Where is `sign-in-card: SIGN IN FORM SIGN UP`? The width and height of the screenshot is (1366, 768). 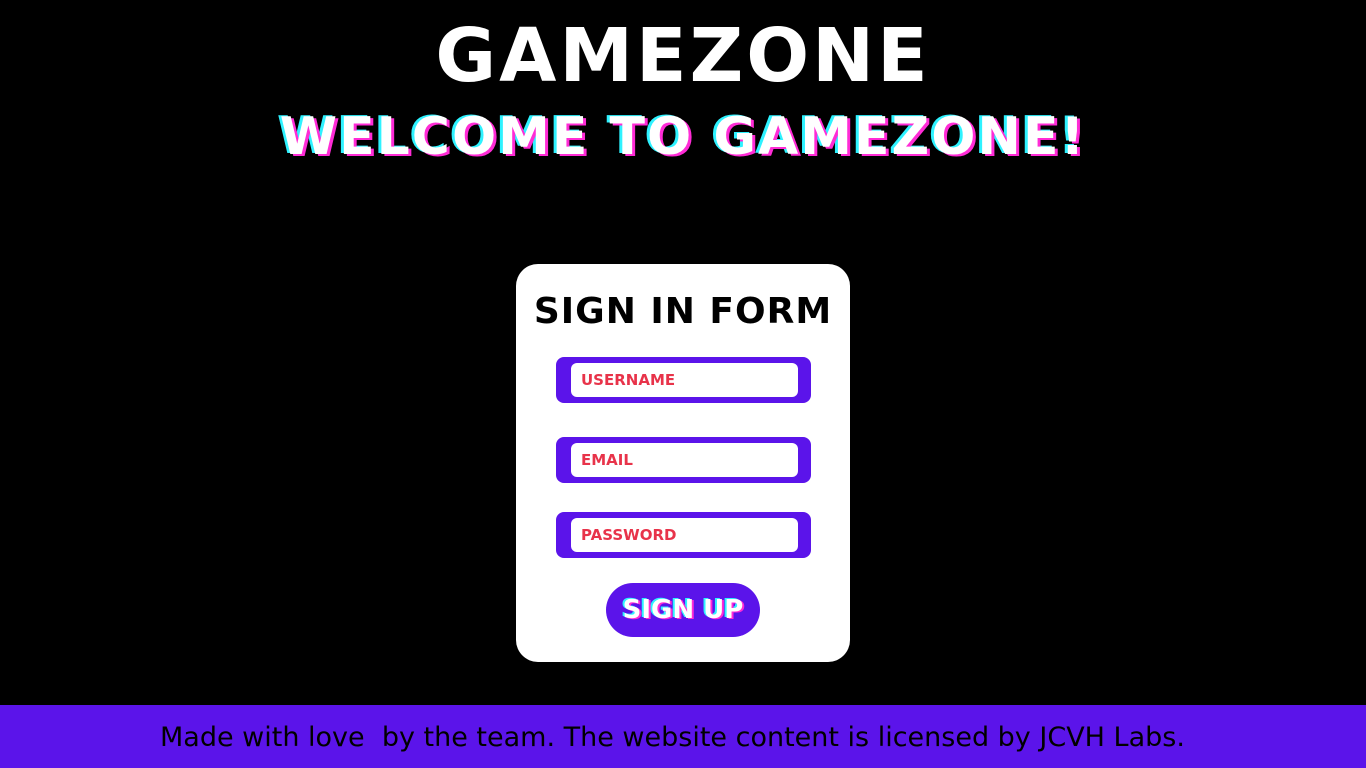 sign-in-card: SIGN IN FORM SIGN UP is located at coordinates (683, 463).